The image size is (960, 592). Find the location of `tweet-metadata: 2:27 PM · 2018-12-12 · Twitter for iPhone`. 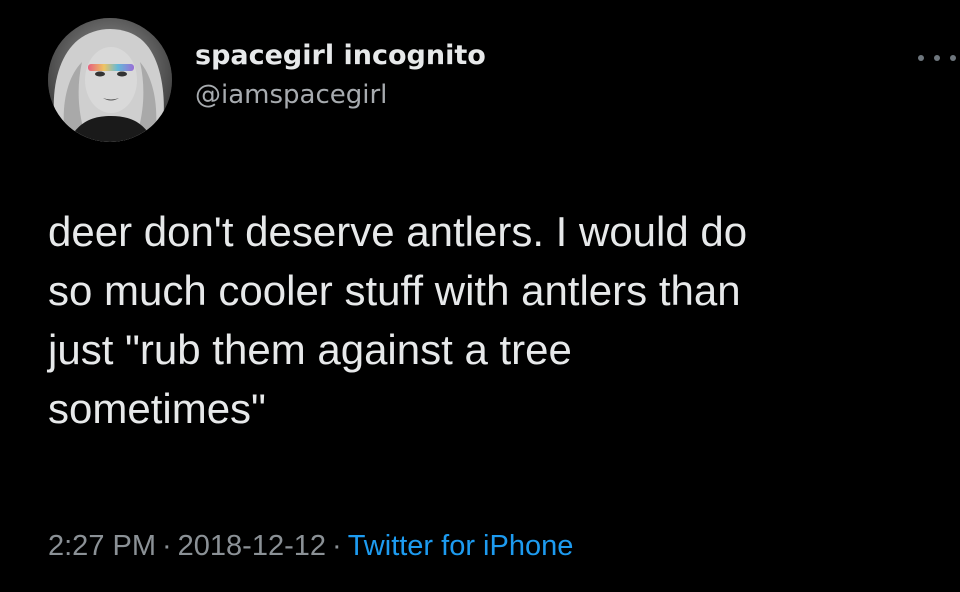

tweet-metadata: 2:27 PM · 2018-12-12 · Twitter for iPhone is located at coordinates (310, 546).